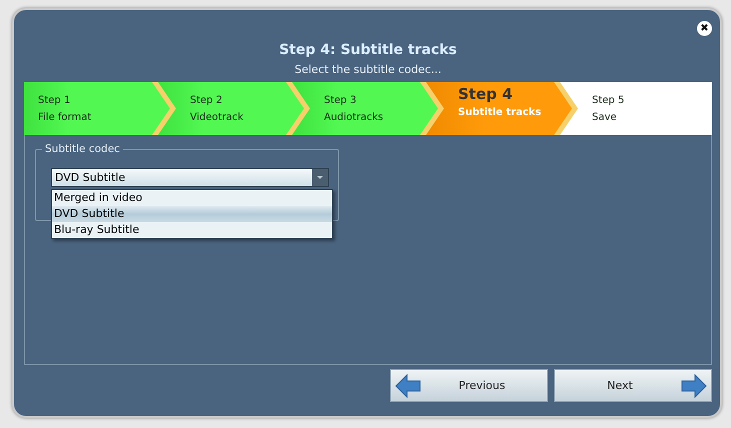 This screenshot has height=428, width=731. What do you see at coordinates (368, 50) in the screenshot?
I see `window-title: Step 4: Subtitle tracks` at bounding box center [368, 50].